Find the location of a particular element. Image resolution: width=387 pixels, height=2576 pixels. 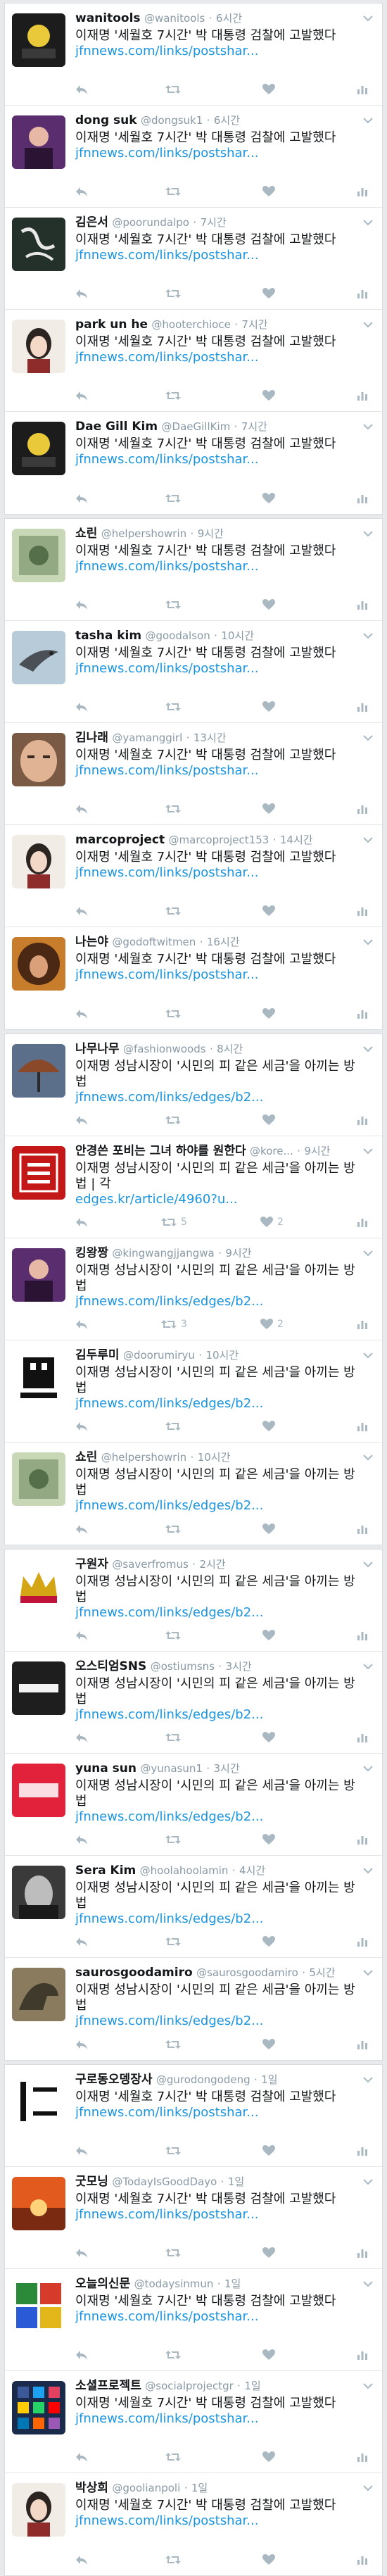

timestamp: 6시간 is located at coordinates (229, 19).